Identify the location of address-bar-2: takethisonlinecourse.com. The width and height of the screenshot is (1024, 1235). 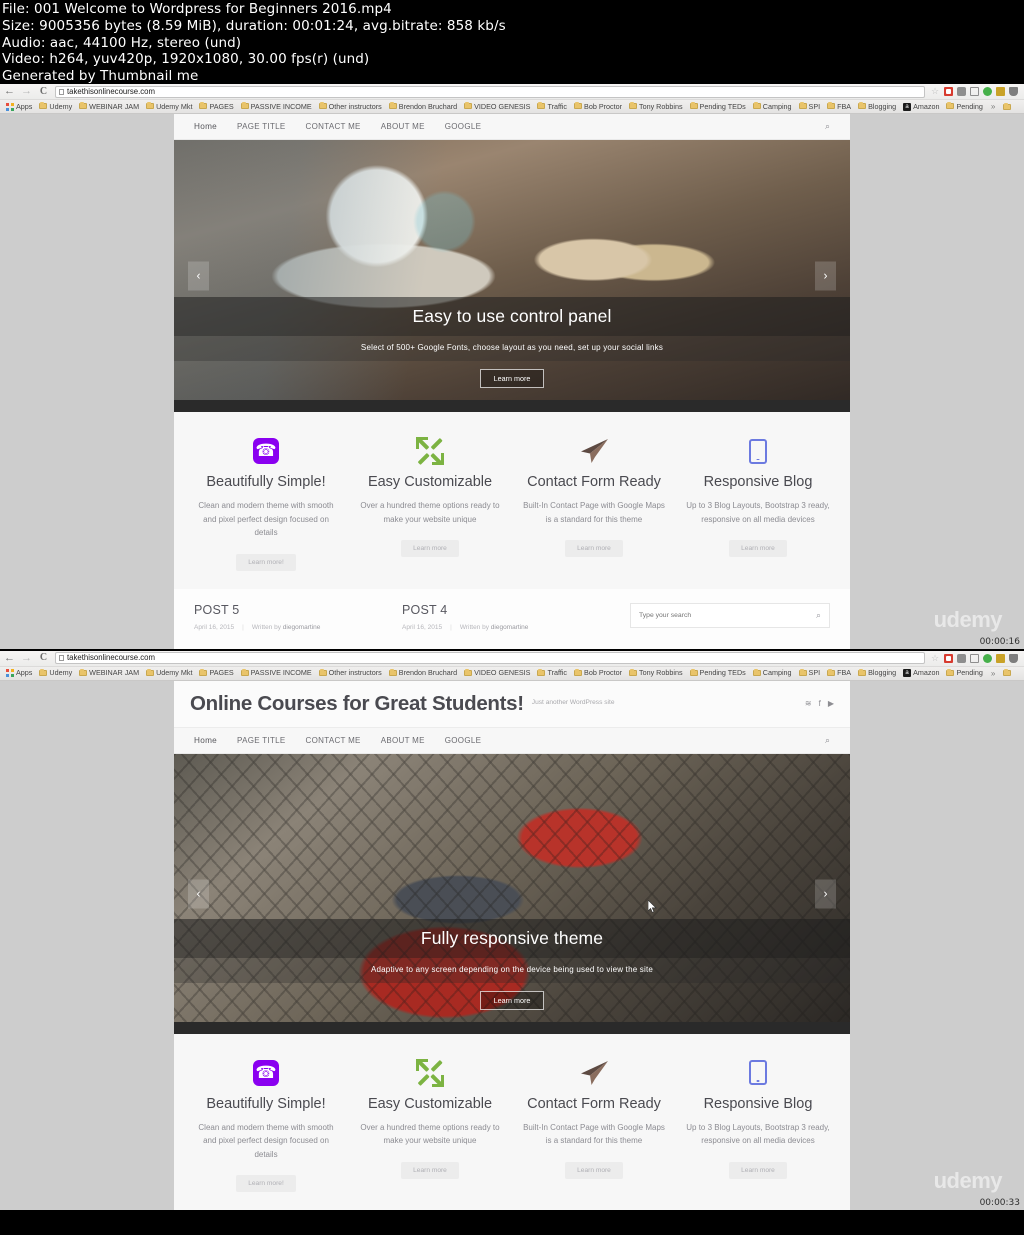
(490, 658).